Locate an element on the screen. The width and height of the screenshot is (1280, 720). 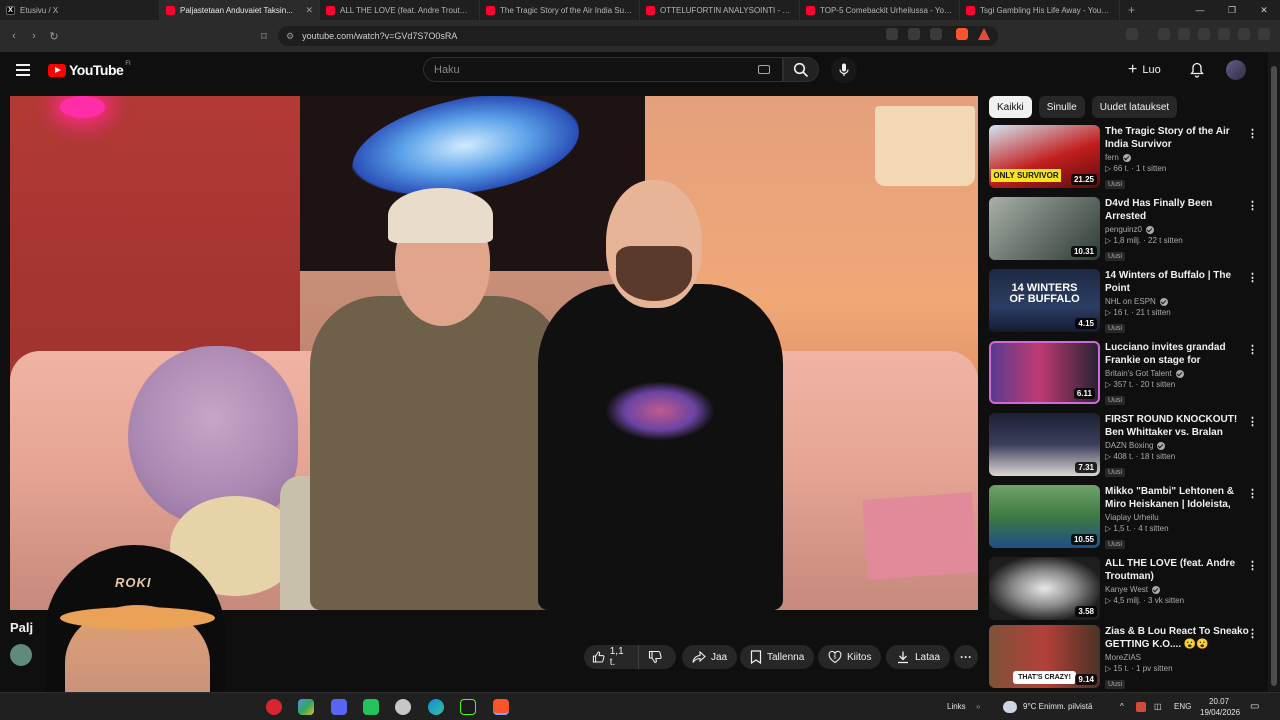
reload-icon: ↻ is located at coordinates (54, 36).